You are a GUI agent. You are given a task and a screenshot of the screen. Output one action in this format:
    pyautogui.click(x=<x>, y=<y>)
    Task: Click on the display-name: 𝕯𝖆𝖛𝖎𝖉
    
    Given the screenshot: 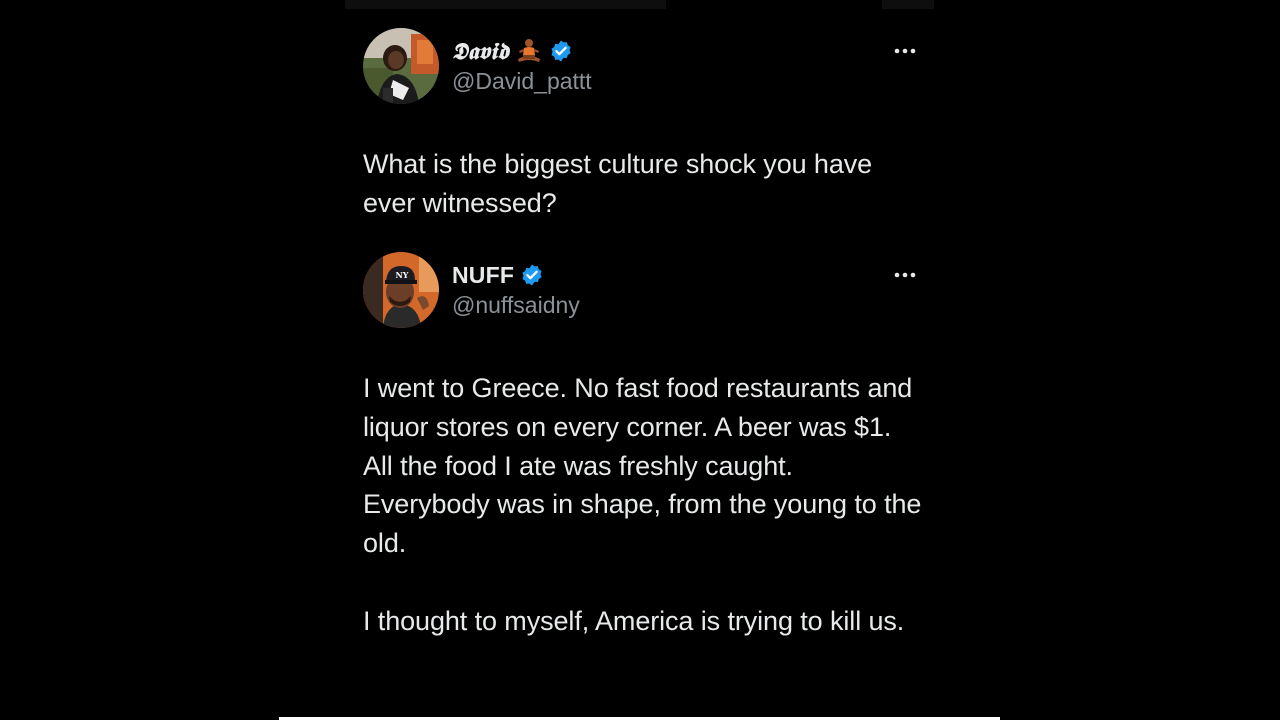 What is the action you would take?
    pyautogui.click(x=480, y=51)
    